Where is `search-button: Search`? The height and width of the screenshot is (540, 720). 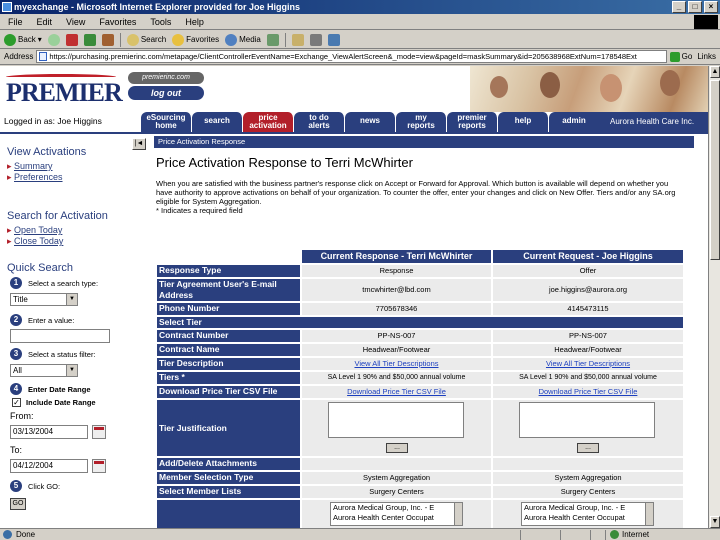
search-button: Search is located at coordinates (146, 39).